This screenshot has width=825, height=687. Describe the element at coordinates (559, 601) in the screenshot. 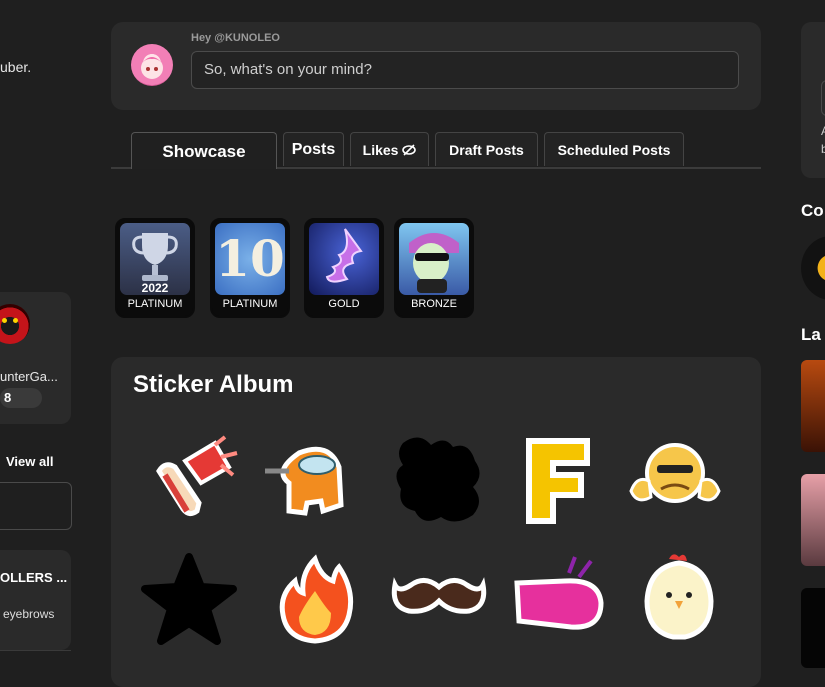

I see `pink-fist-sticker` at that location.